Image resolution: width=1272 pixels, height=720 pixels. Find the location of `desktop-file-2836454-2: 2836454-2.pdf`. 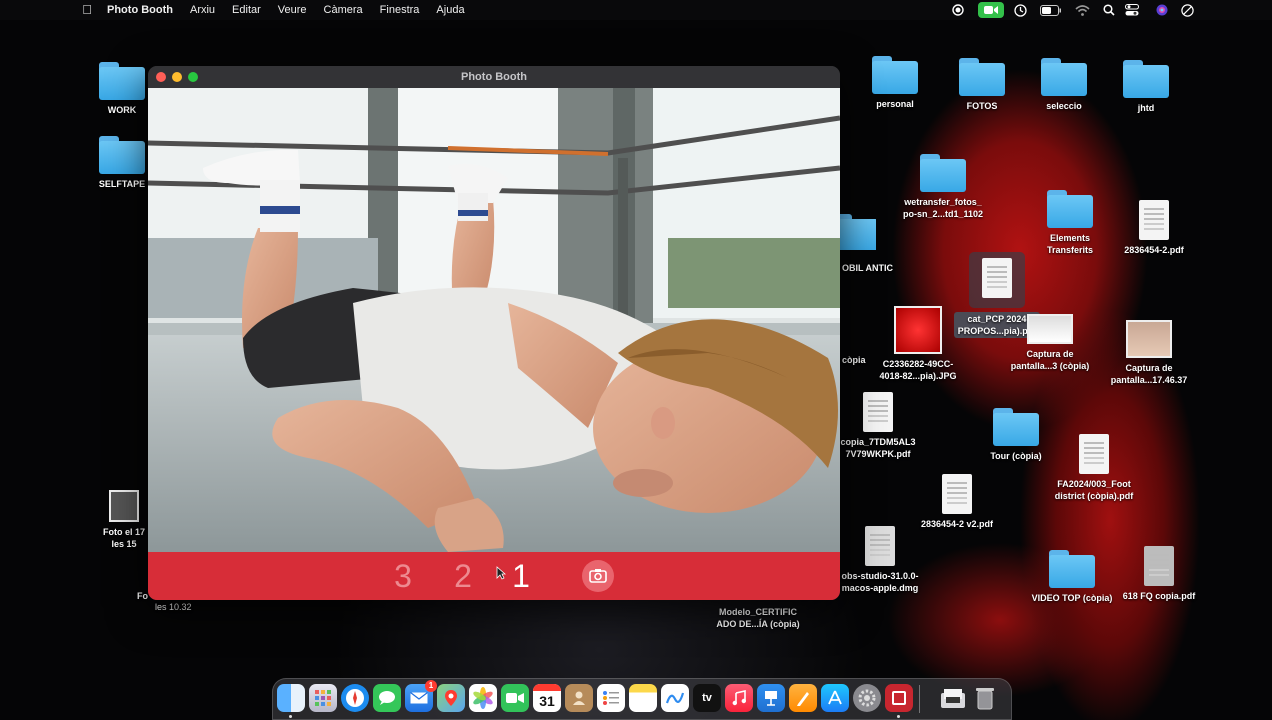

desktop-file-2836454-2: 2836454-2.pdf is located at coordinates (1154, 228).